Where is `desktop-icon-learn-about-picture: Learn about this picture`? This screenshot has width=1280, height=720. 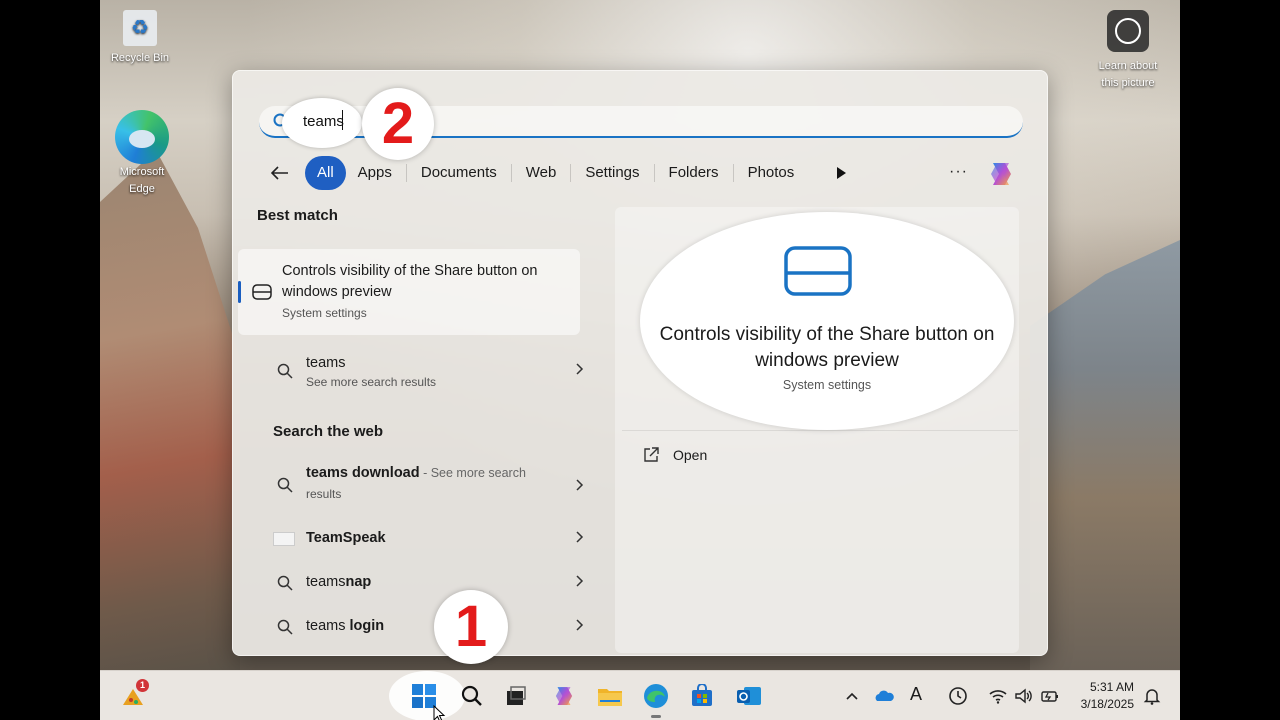
desktop-icon-learn-about-picture: Learn about this picture is located at coordinates (1128, 51).